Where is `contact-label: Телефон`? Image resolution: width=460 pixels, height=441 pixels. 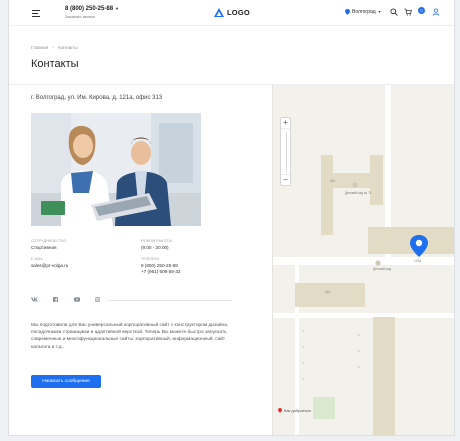 contact-label: Телефон is located at coordinates (150, 259).